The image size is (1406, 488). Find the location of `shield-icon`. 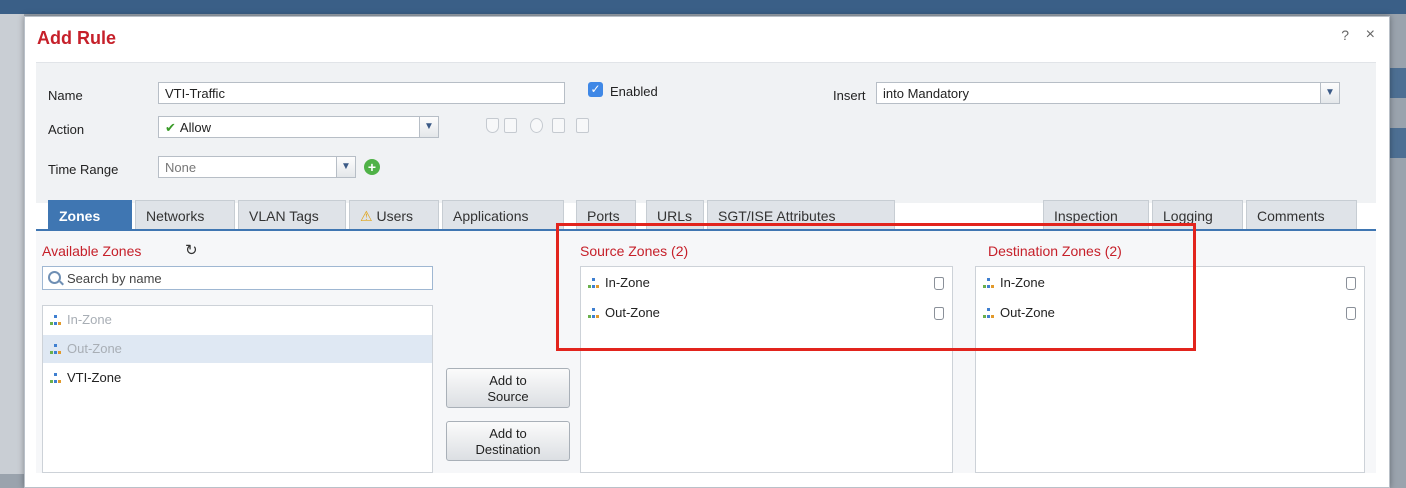

shield-icon is located at coordinates (492, 125).